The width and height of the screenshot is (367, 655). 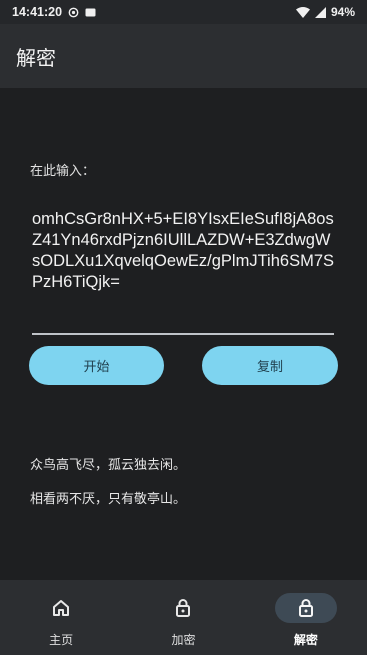 What do you see at coordinates (305, 640) in the screenshot?
I see `nav-label-decrypt: 解密` at bounding box center [305, 640].